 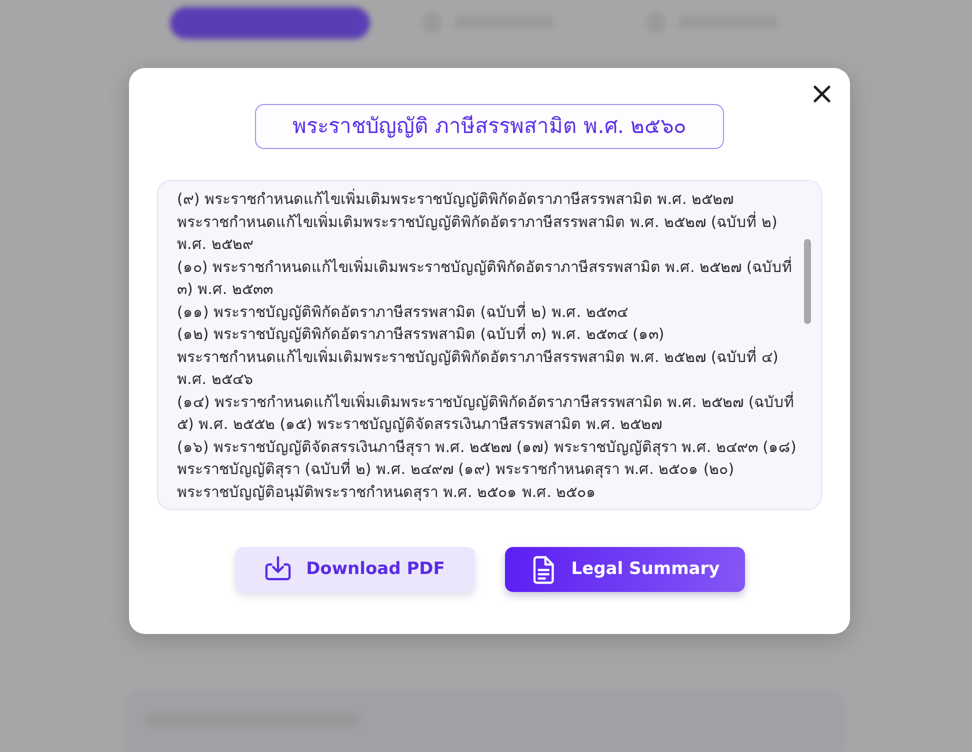 I want to click on law-text-line: (๙) พระราชกำหนดแก้ไขเพิ่มเติมพระราชบัญญัติพิกัดอัตราภาษีสรรพสามิต พ.ศ. ๒๕๒๗, so click(x=455, y=199).